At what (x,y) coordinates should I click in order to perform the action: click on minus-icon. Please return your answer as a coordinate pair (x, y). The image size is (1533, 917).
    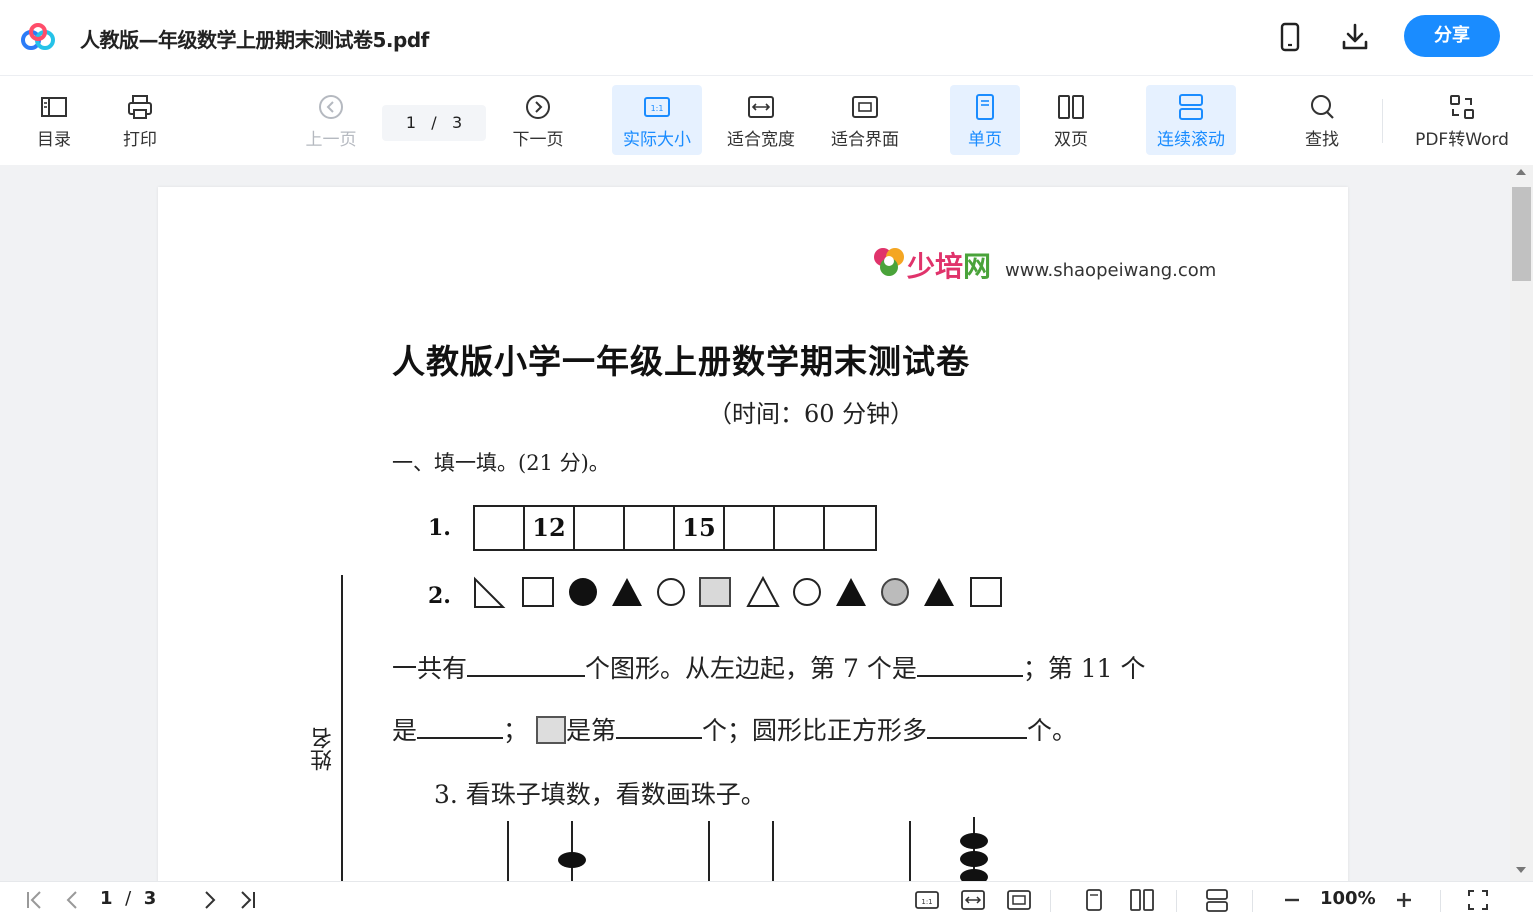
    Looking at the image, I should click on (1292, 900).